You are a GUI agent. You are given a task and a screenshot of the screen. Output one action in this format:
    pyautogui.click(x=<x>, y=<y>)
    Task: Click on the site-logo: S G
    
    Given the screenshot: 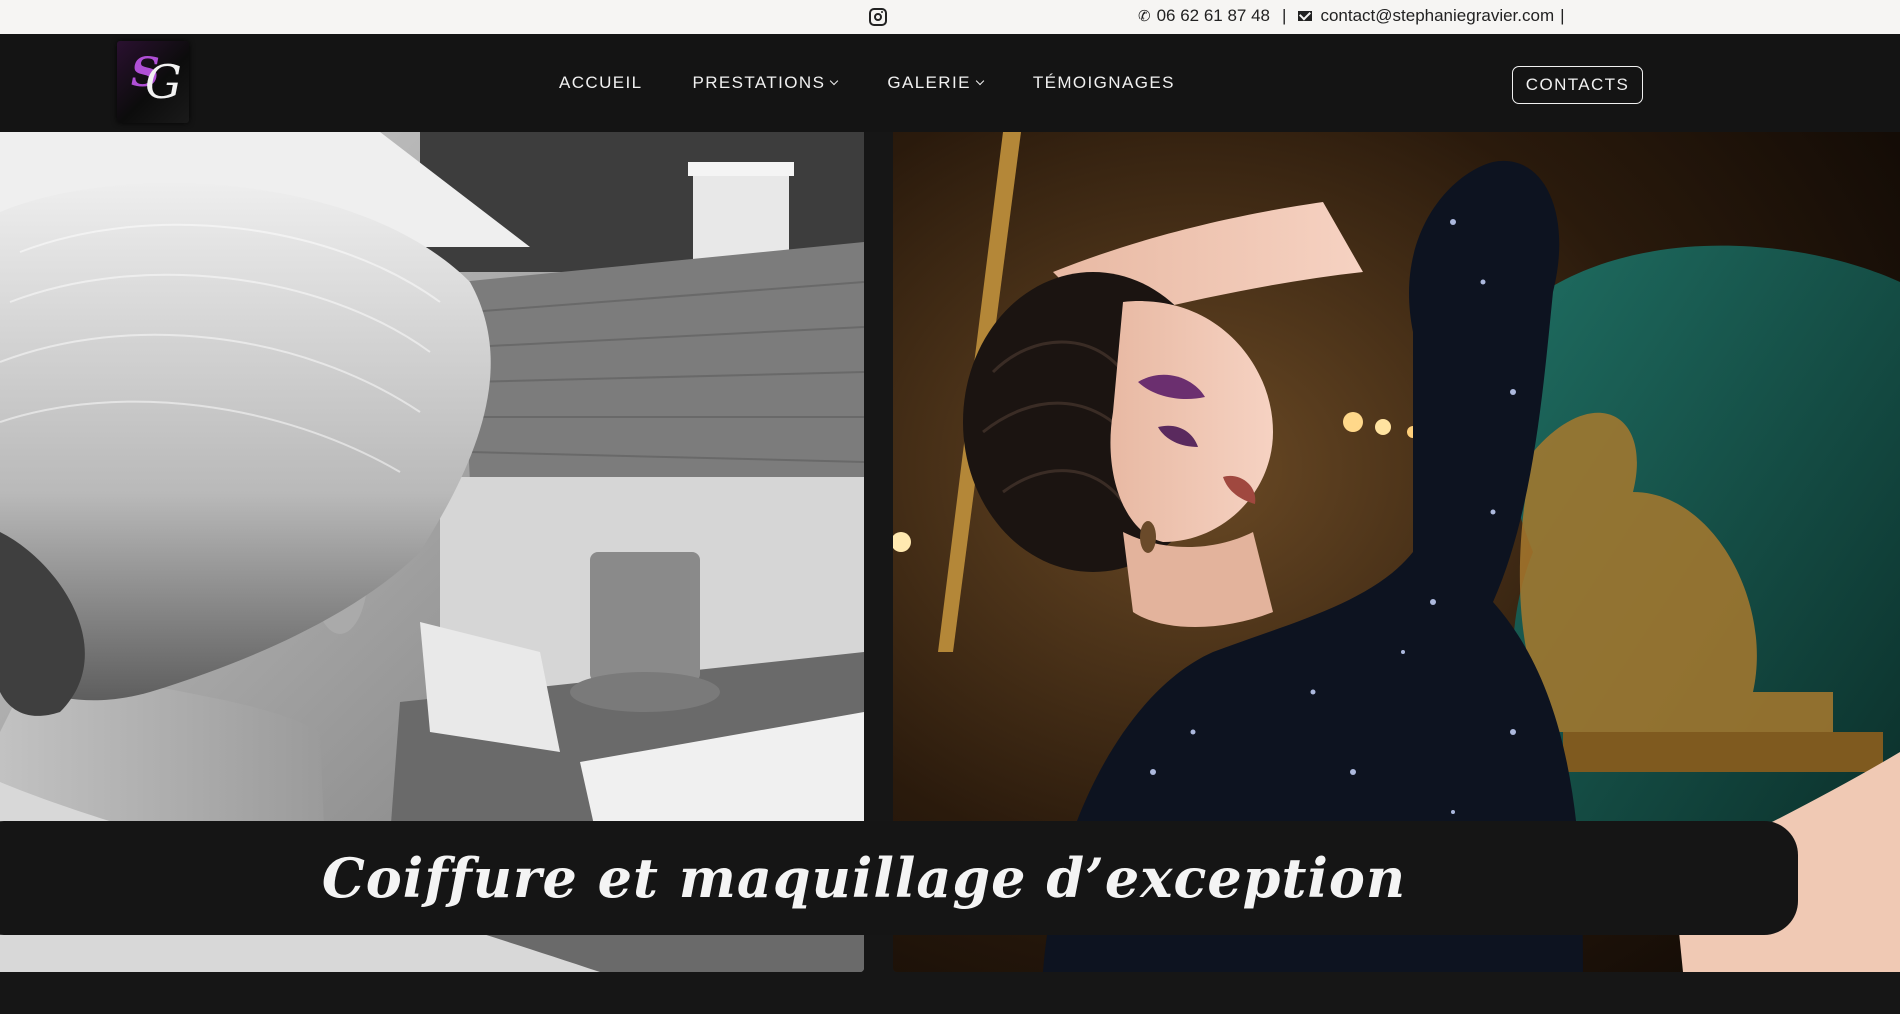 What is the action you would take?
    pyautogui.click(x=153, y=82)
    